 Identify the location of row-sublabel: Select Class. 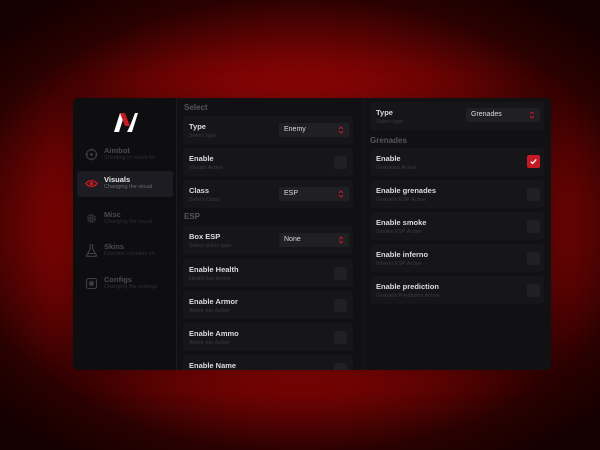
(204, 200).